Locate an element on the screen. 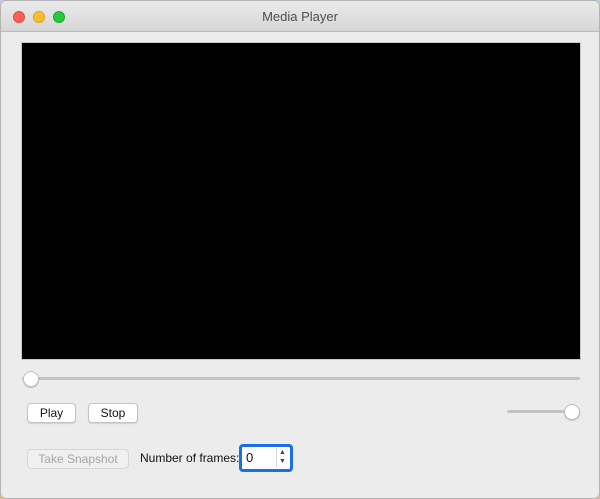 The height and width of the screenshot is (499, 600). frames-field: ▲ ▼ is located at coordinates (266, 458).